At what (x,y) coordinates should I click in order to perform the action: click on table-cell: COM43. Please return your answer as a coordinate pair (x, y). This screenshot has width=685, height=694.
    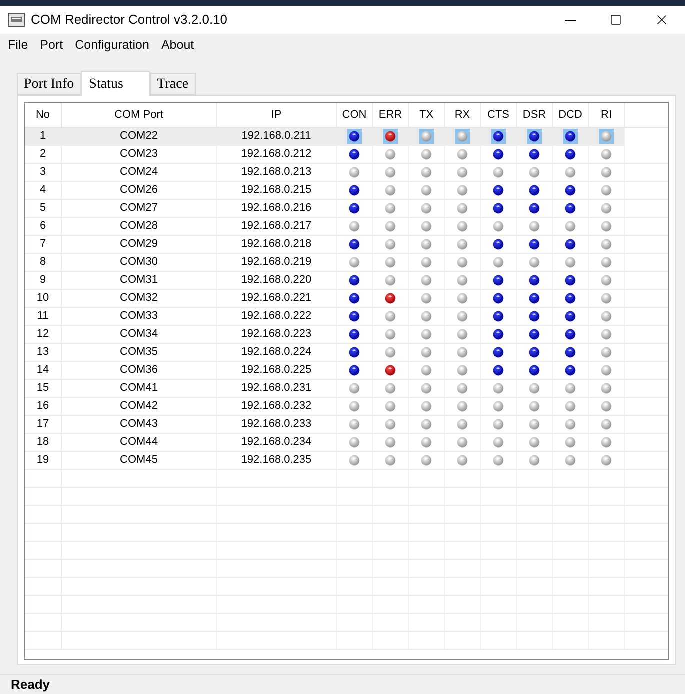
    Looking at the image, I should click on (139, 424).